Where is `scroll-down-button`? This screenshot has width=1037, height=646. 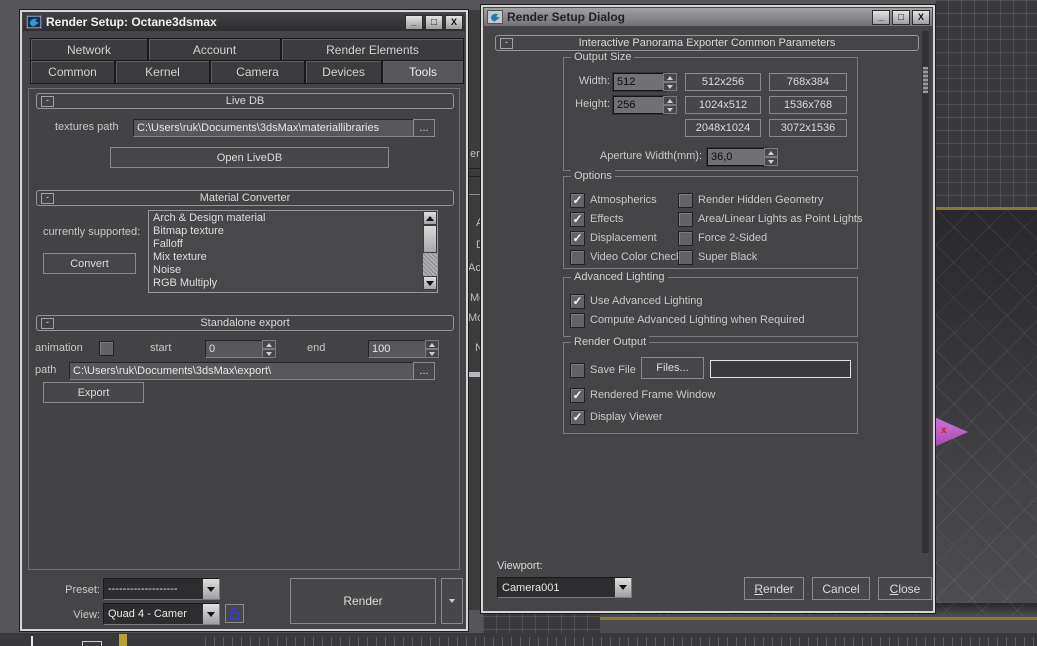 scroll-down-button is located at coordinates (430, 283).